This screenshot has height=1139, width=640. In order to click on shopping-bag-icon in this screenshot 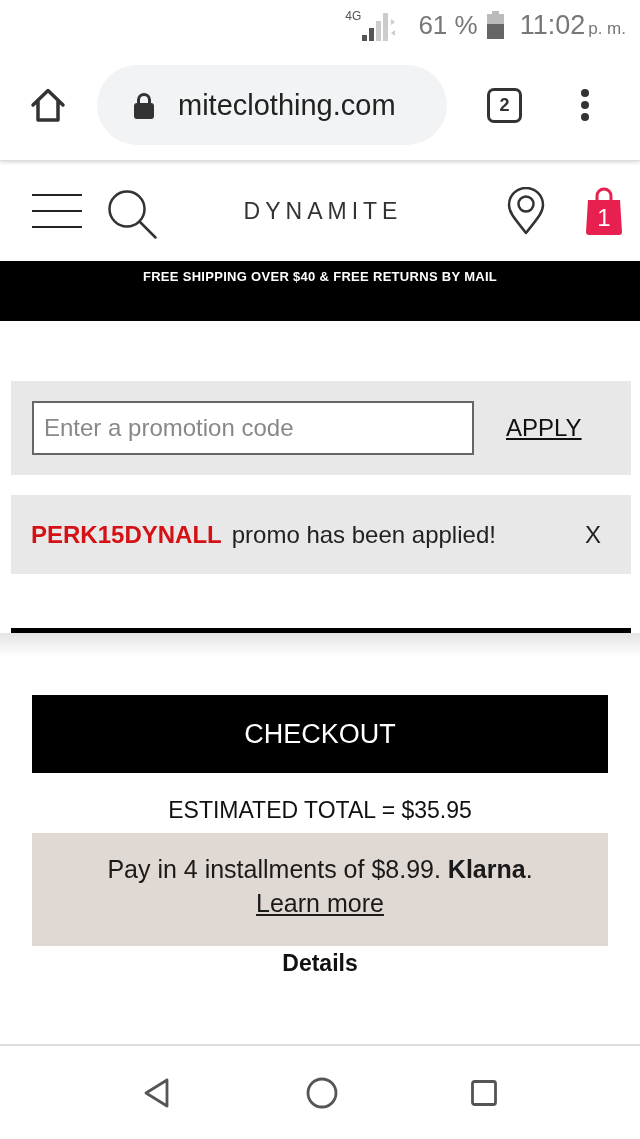, I will do `click(604, 211)`.